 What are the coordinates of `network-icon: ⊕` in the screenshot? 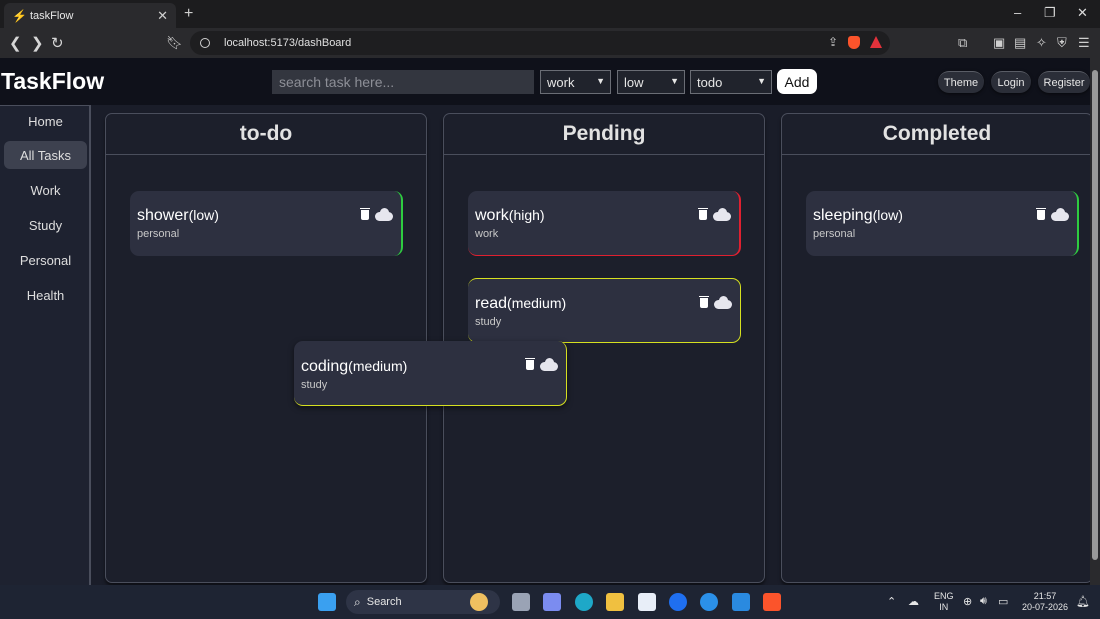 It's located at (967, 601).